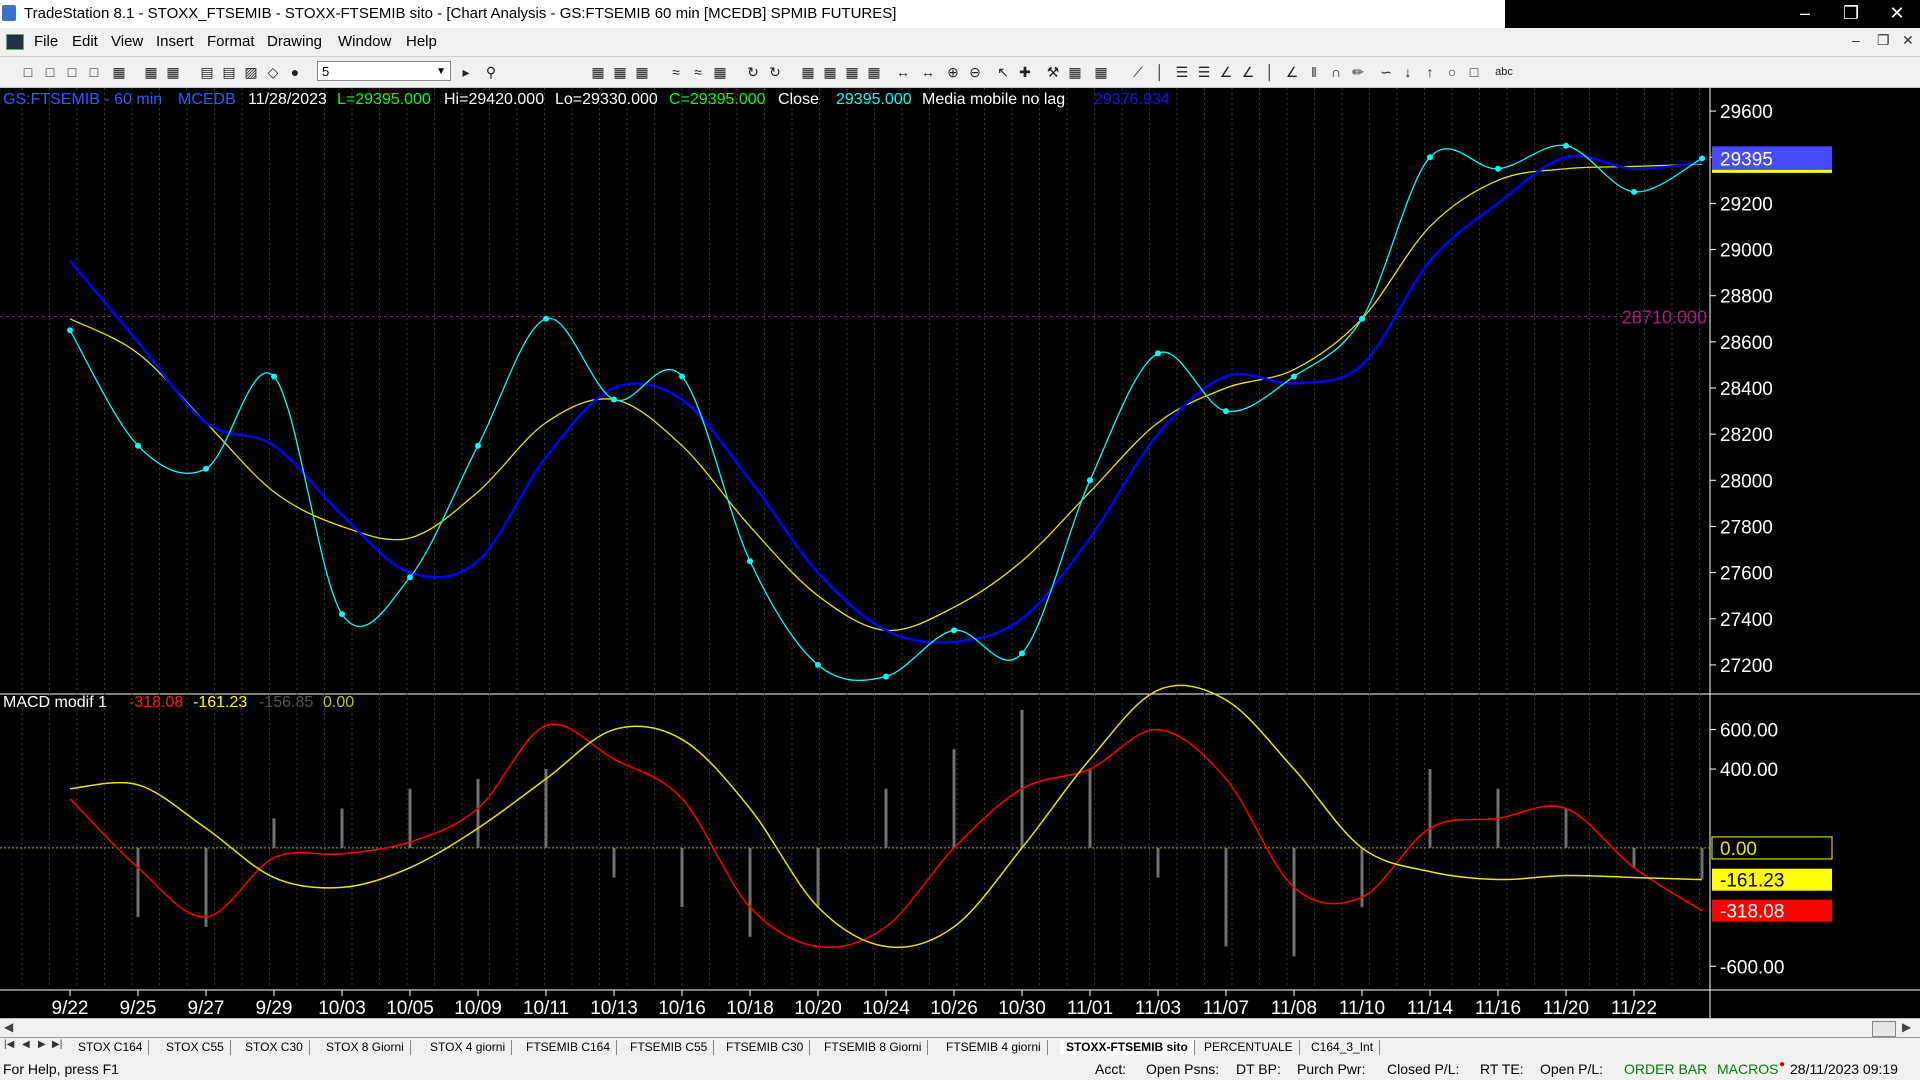  Describe the element at coordinates (808, 72) in the screenshot. I see `data-icon: ▦` at that location.